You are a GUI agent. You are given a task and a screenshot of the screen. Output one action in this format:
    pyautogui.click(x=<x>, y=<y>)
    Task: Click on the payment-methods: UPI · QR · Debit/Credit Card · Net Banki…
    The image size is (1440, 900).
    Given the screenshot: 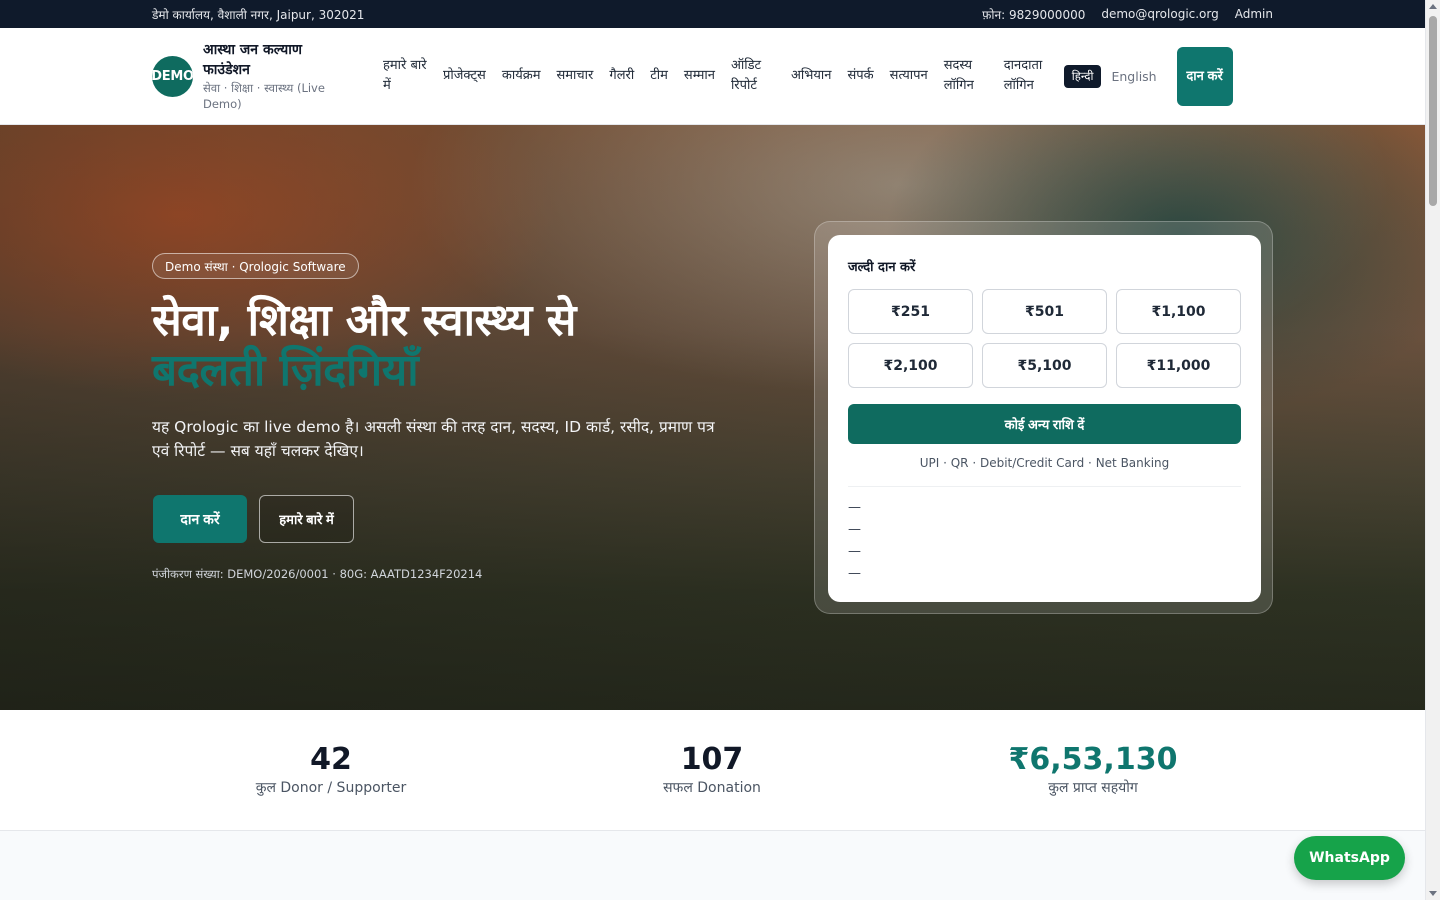 What is the action you would take?
    pyautogui.click(x=1044, y=463)
    